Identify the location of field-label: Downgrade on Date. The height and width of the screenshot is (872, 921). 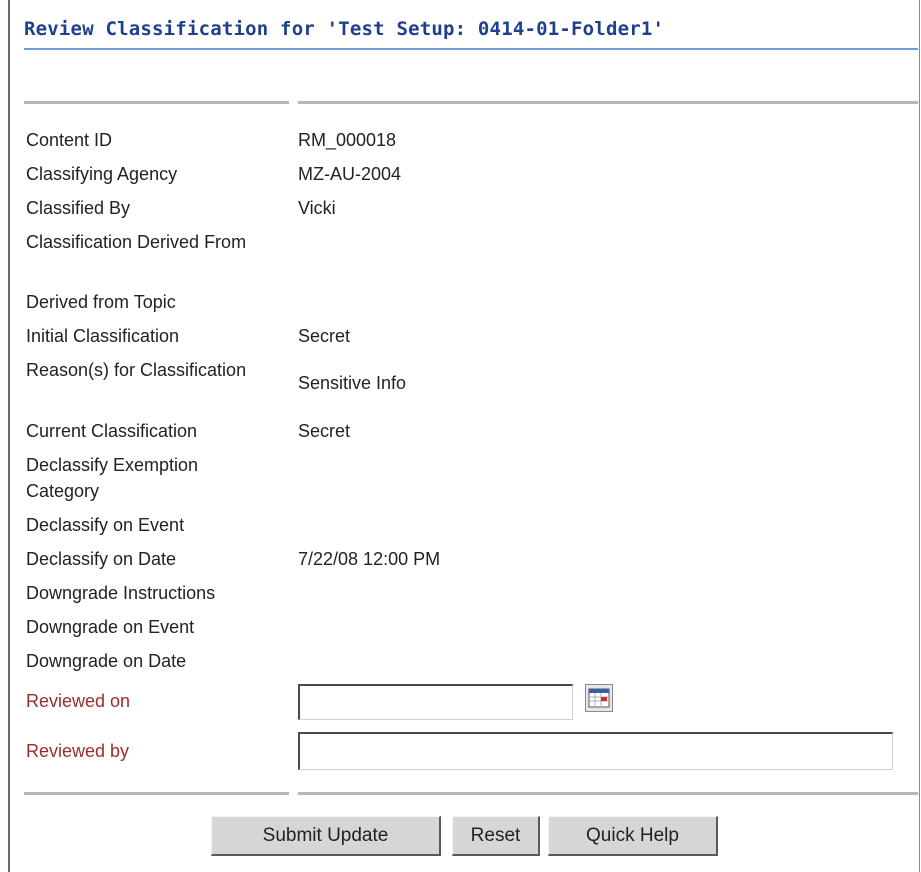
(106, 661).